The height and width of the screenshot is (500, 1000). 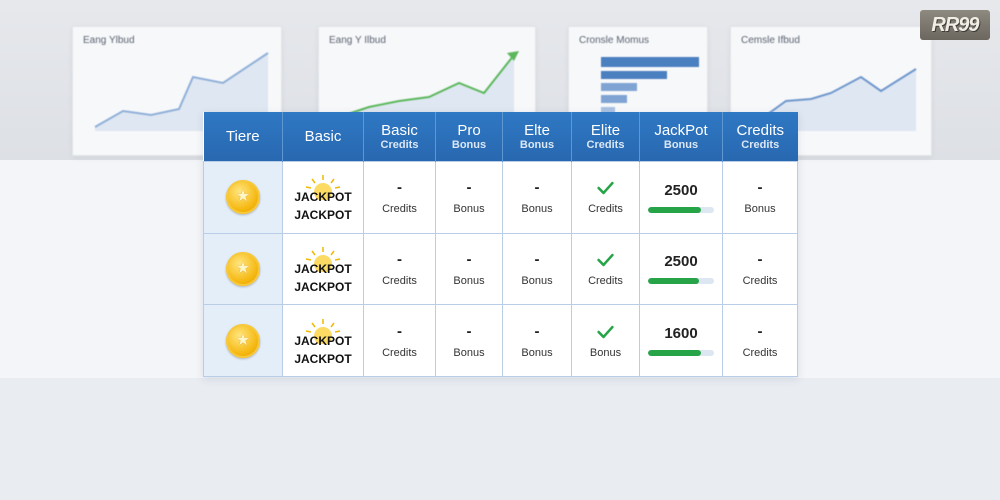 I want to click on elite-credits-cell: Bonus, so click(x=605, y=340).